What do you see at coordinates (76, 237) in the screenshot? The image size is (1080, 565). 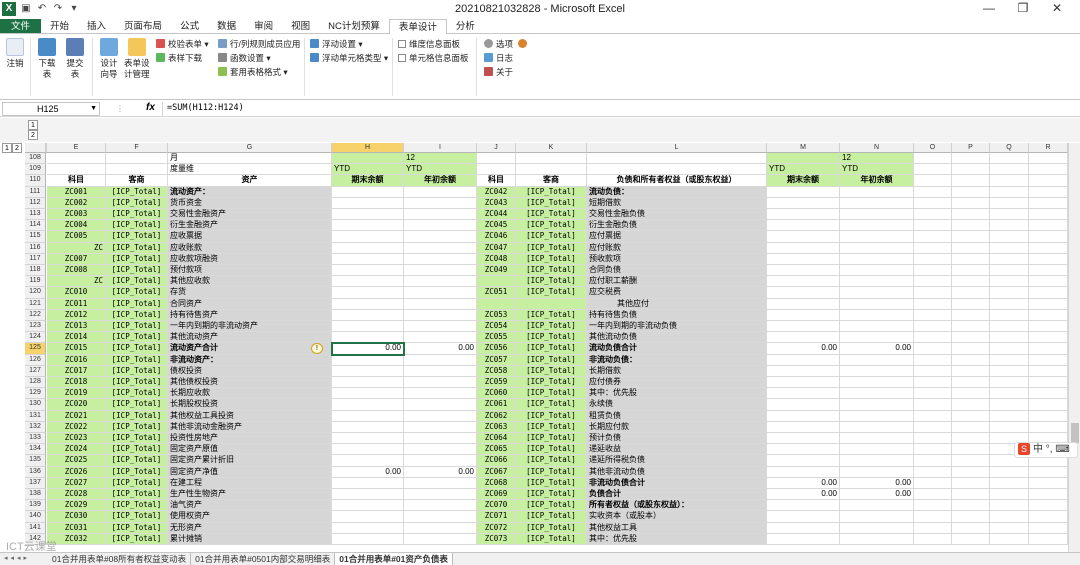 I see `cell-e115: ZC005` at bounding box center [76, 237].